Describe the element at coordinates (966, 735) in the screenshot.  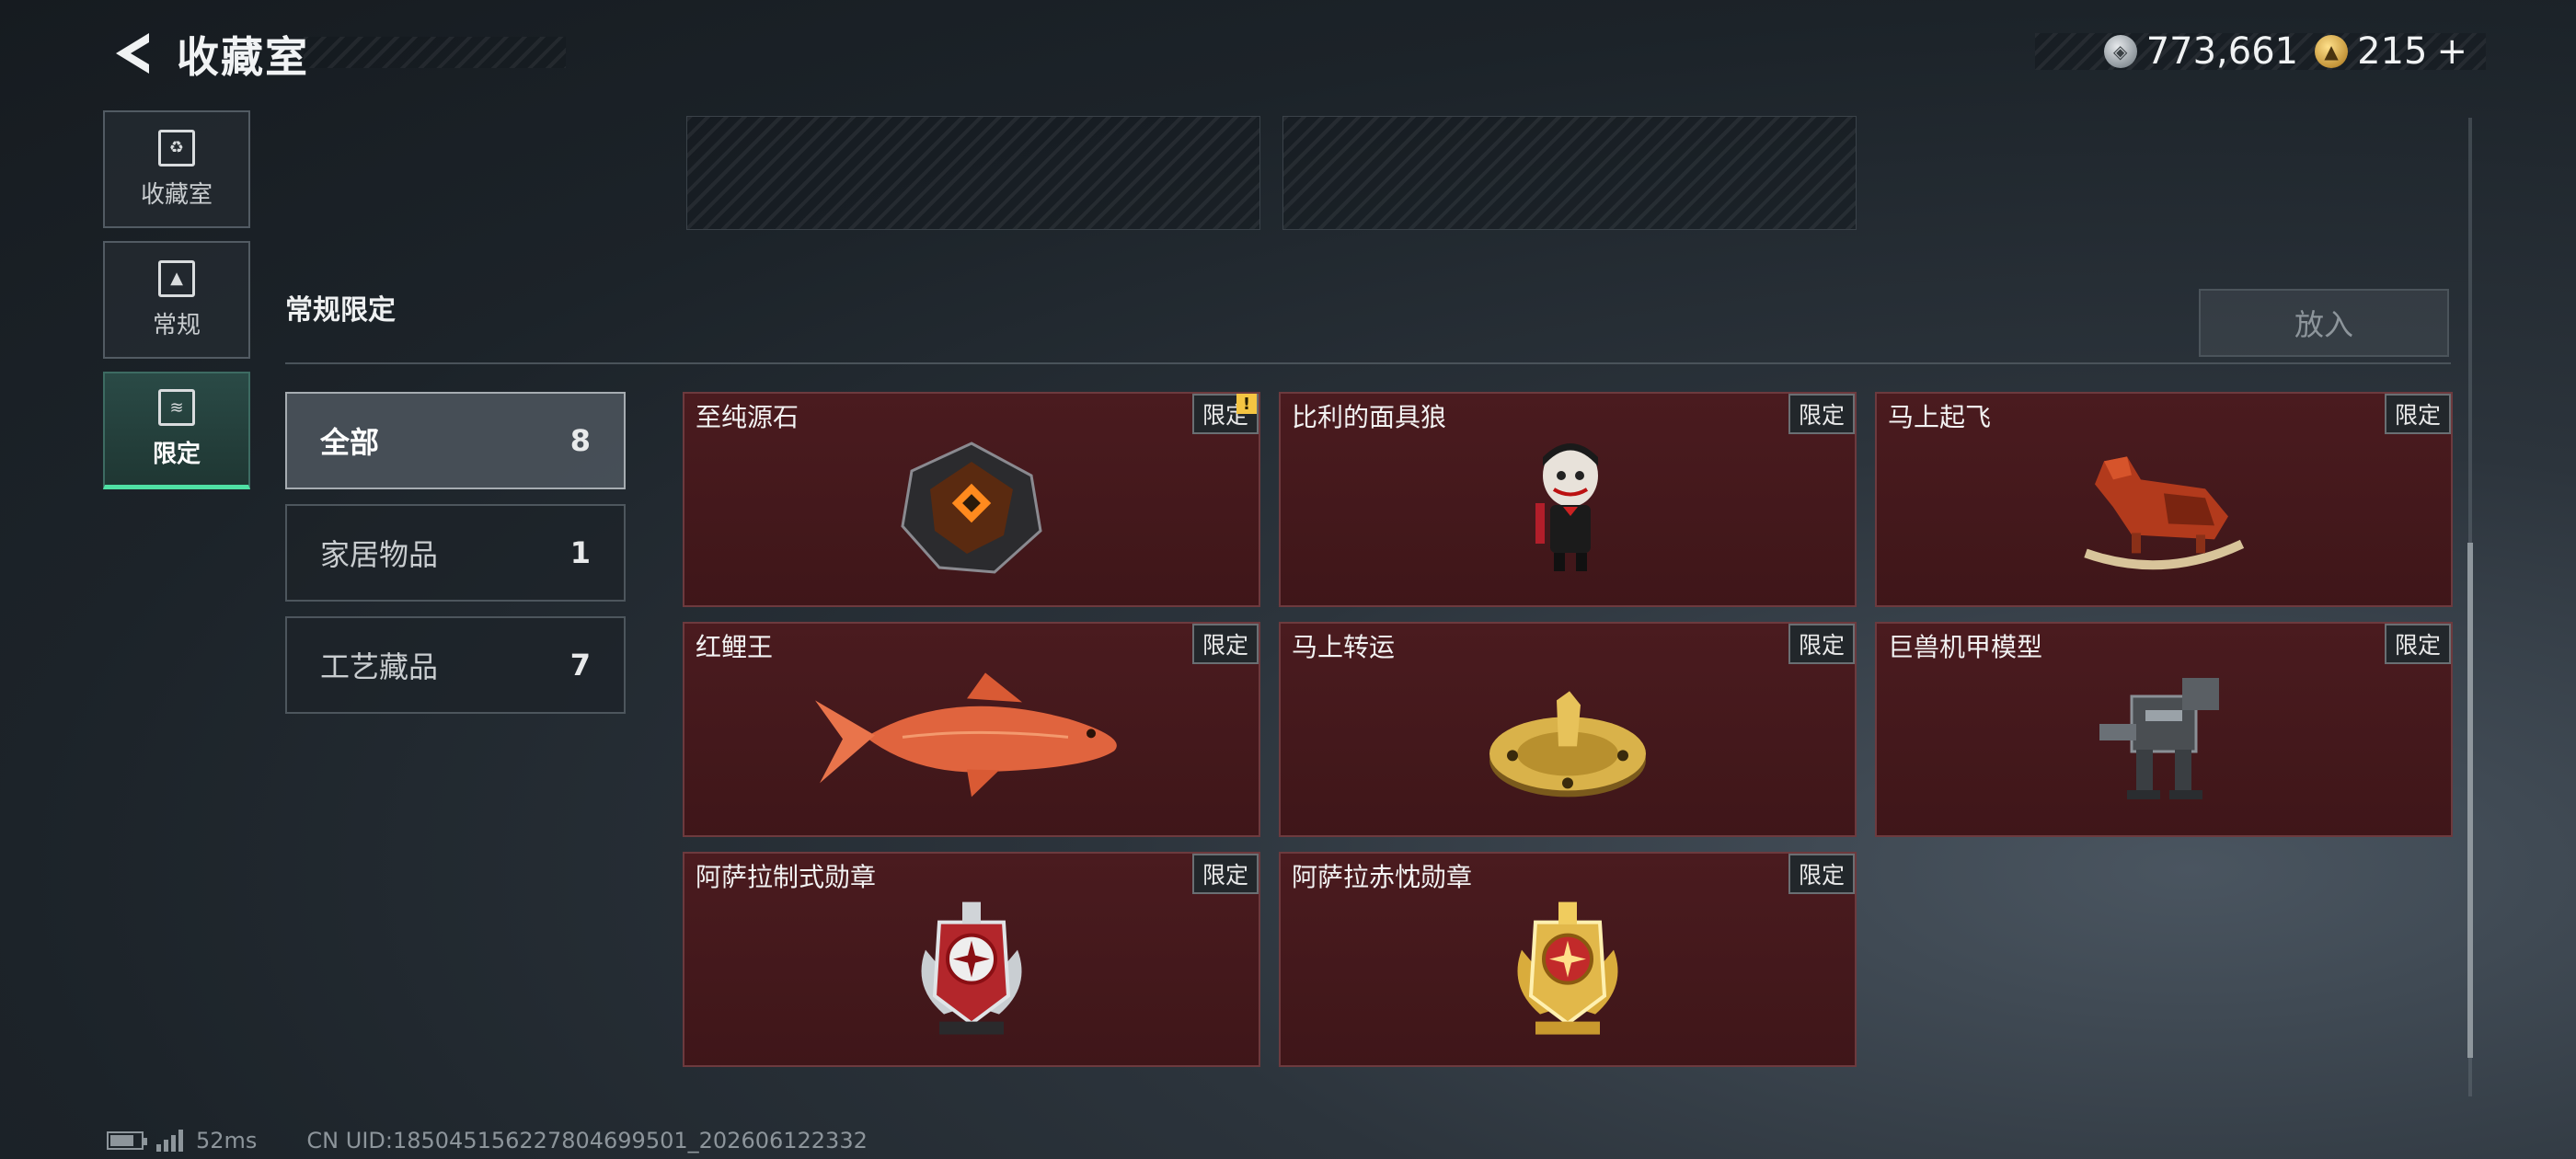
I see `red-carp-icon` at that location.